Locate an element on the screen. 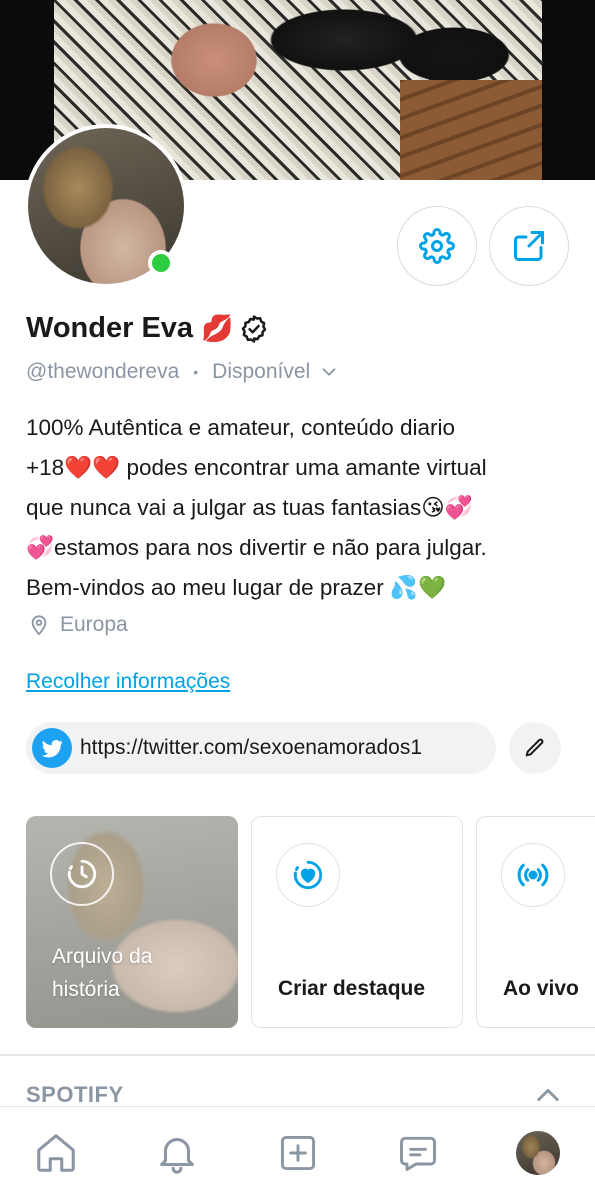 This screenshot has width=595, height=1200. bell-icon is located at coordinates (177, 1156).